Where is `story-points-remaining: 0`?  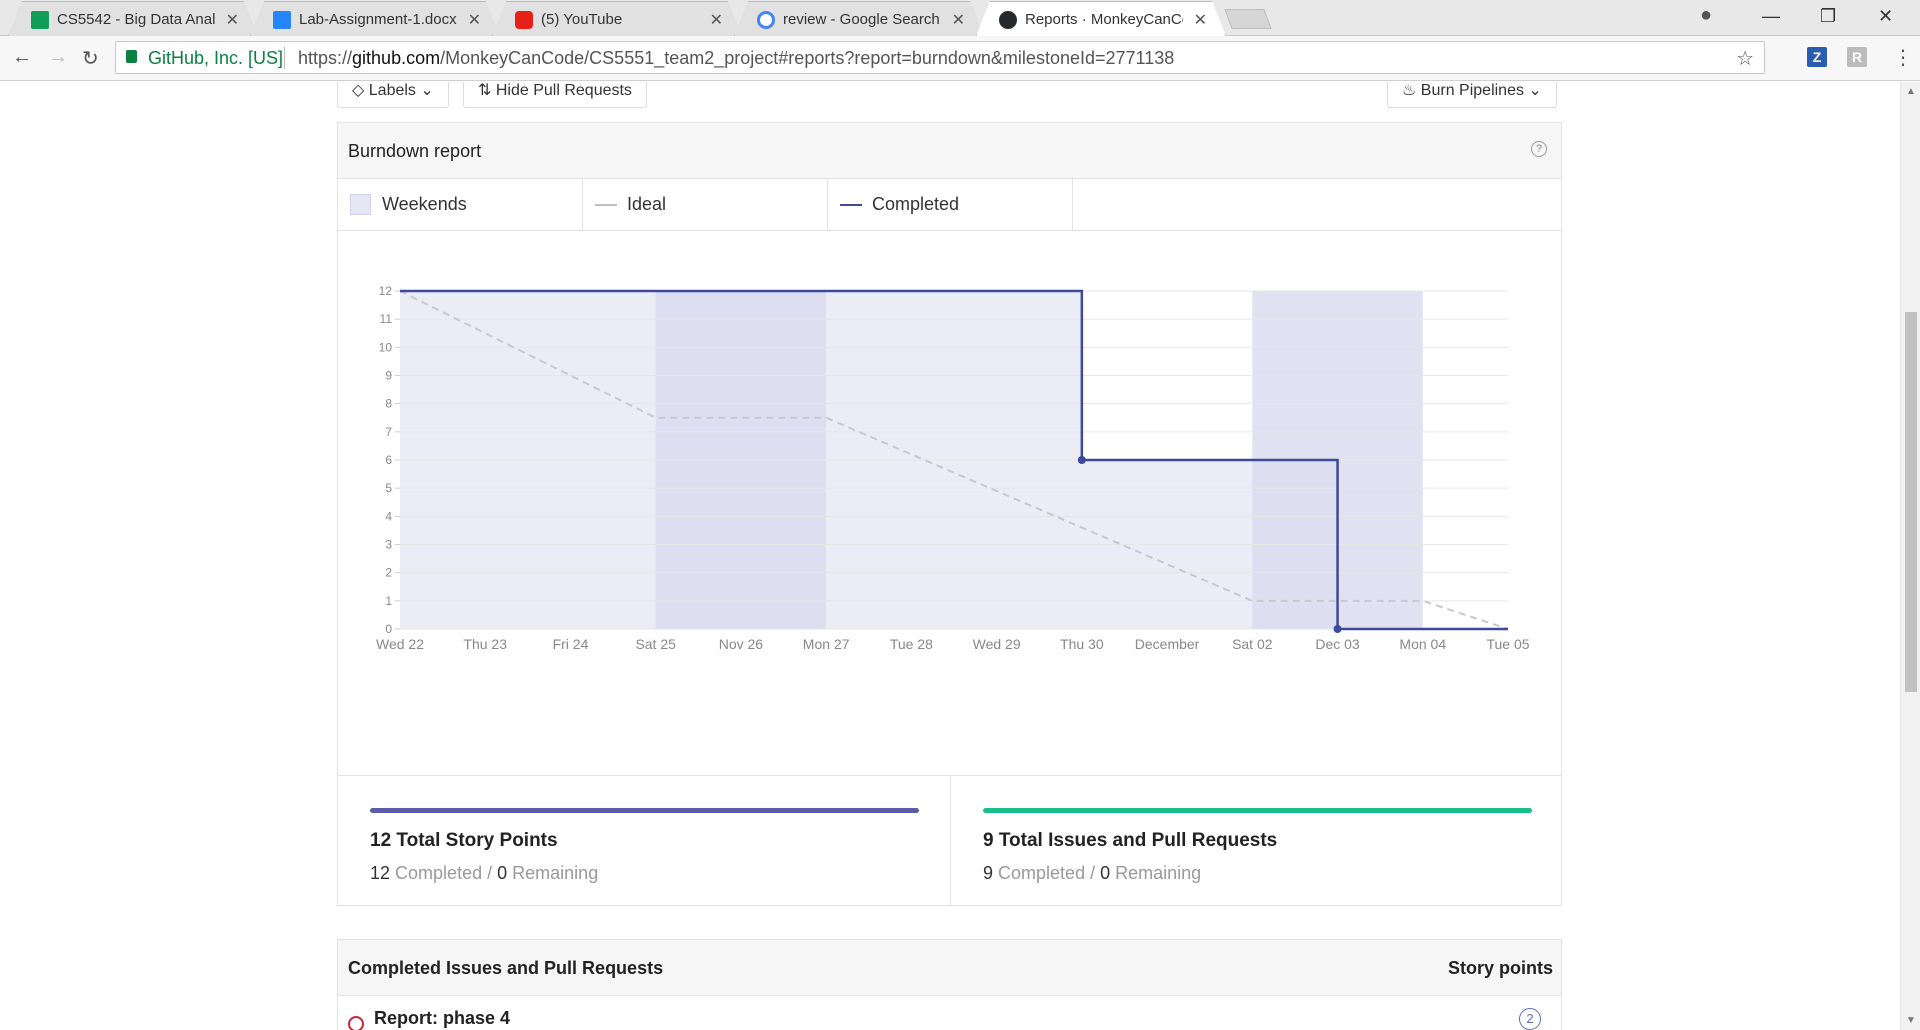 story-points-remaining: 0 is located at coordinates (502, 873).